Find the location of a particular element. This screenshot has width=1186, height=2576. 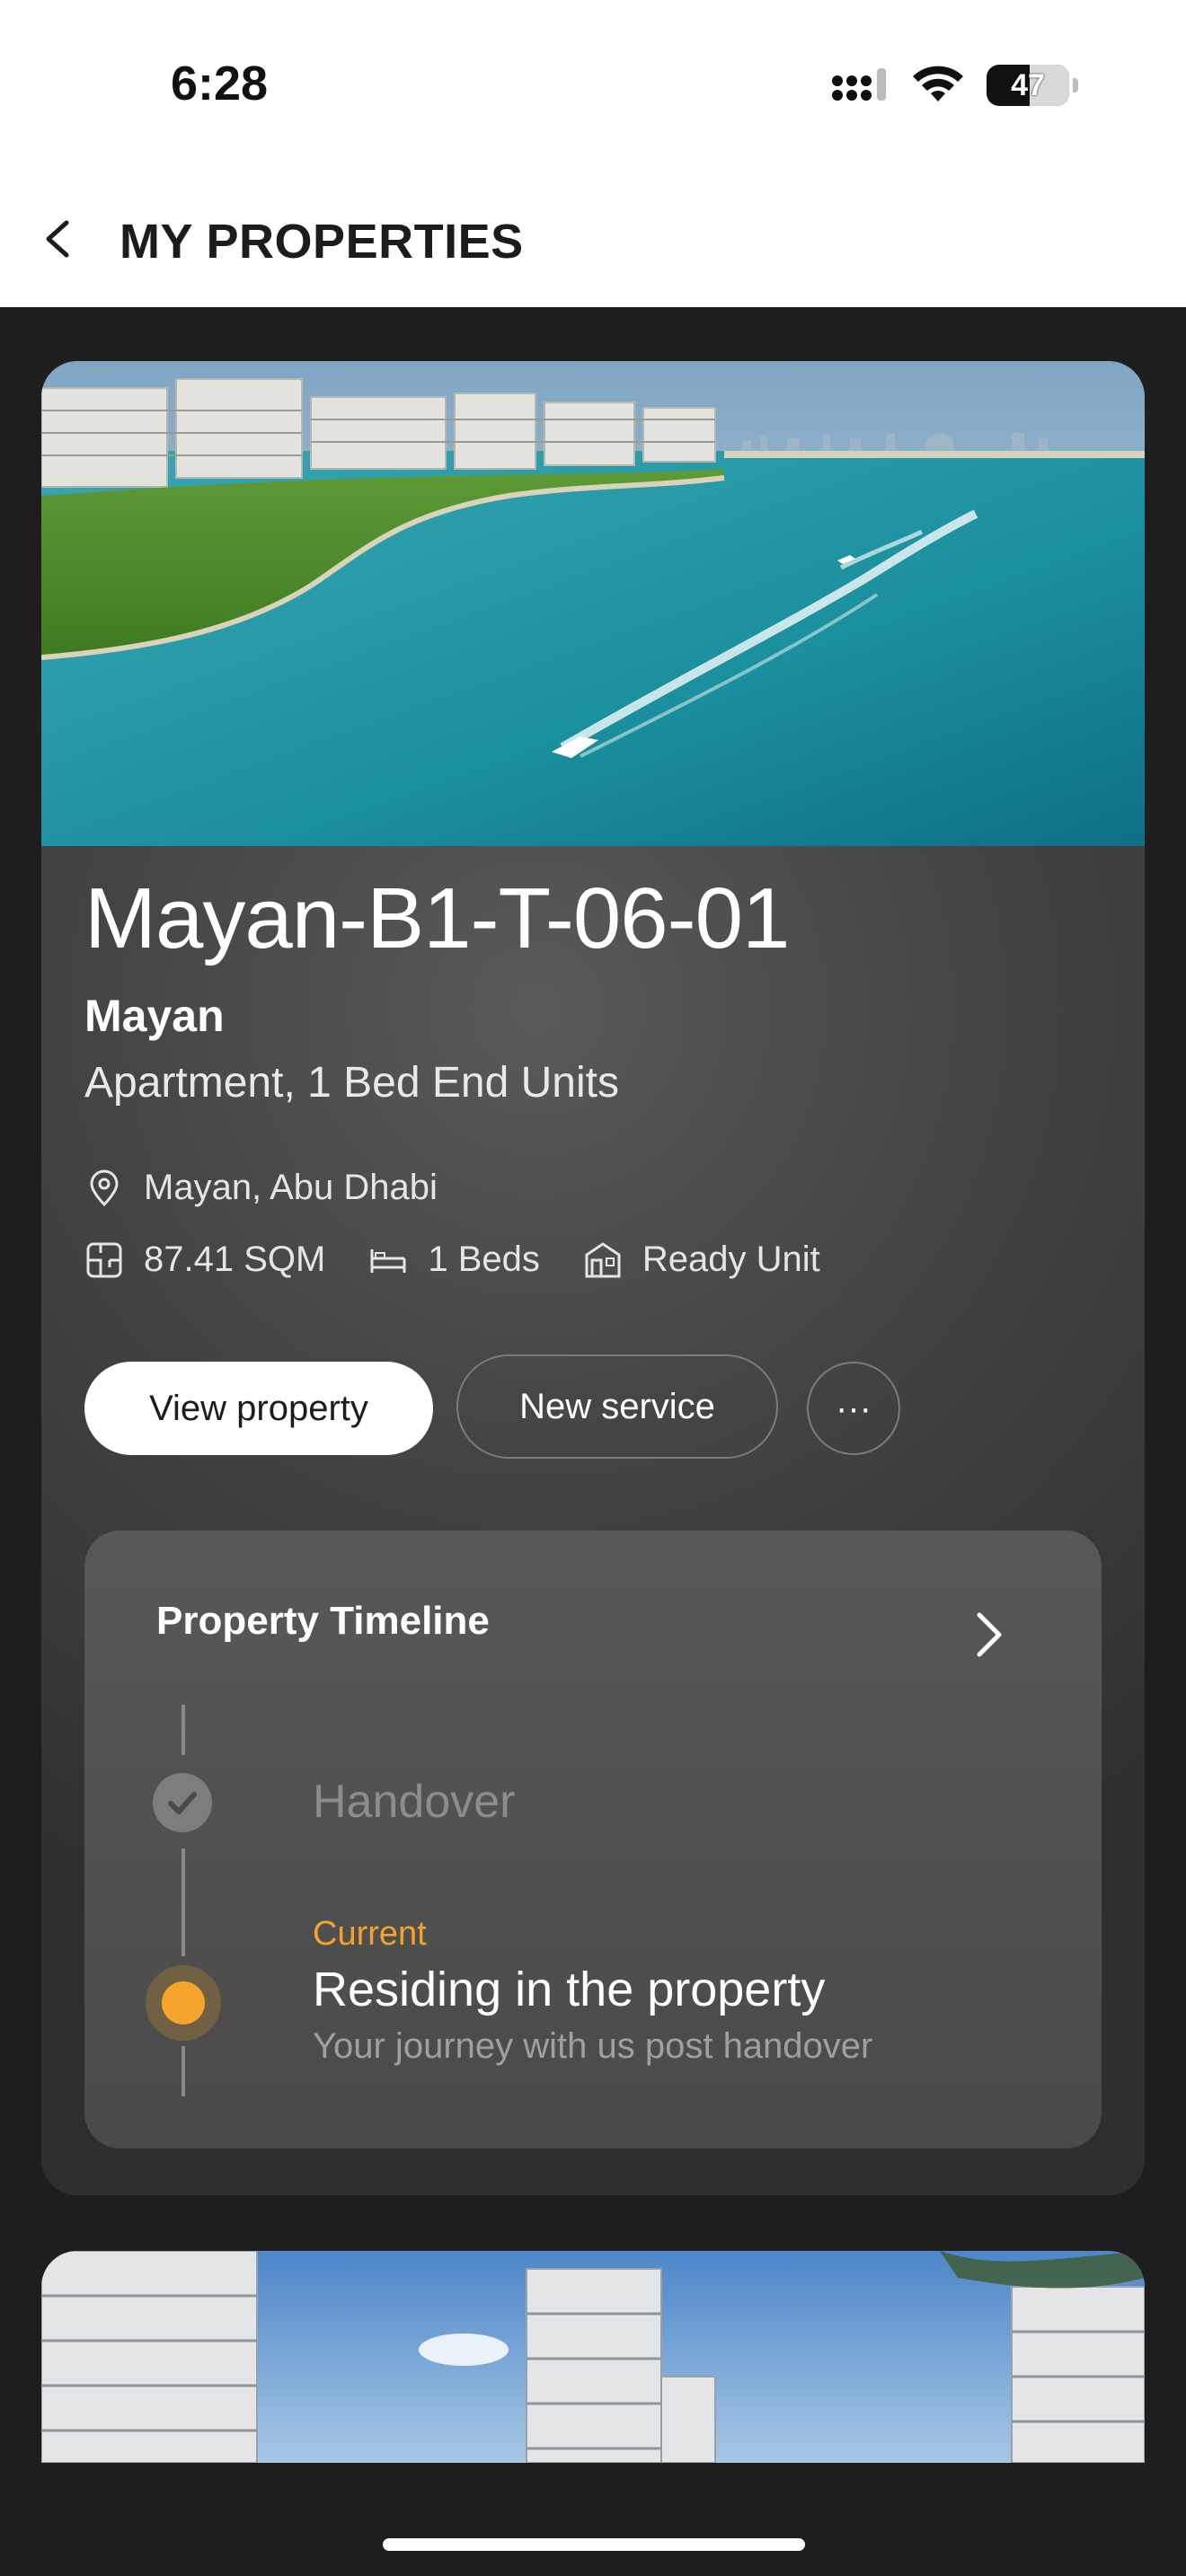

bed-icon is located at coordinates (388, 1260).